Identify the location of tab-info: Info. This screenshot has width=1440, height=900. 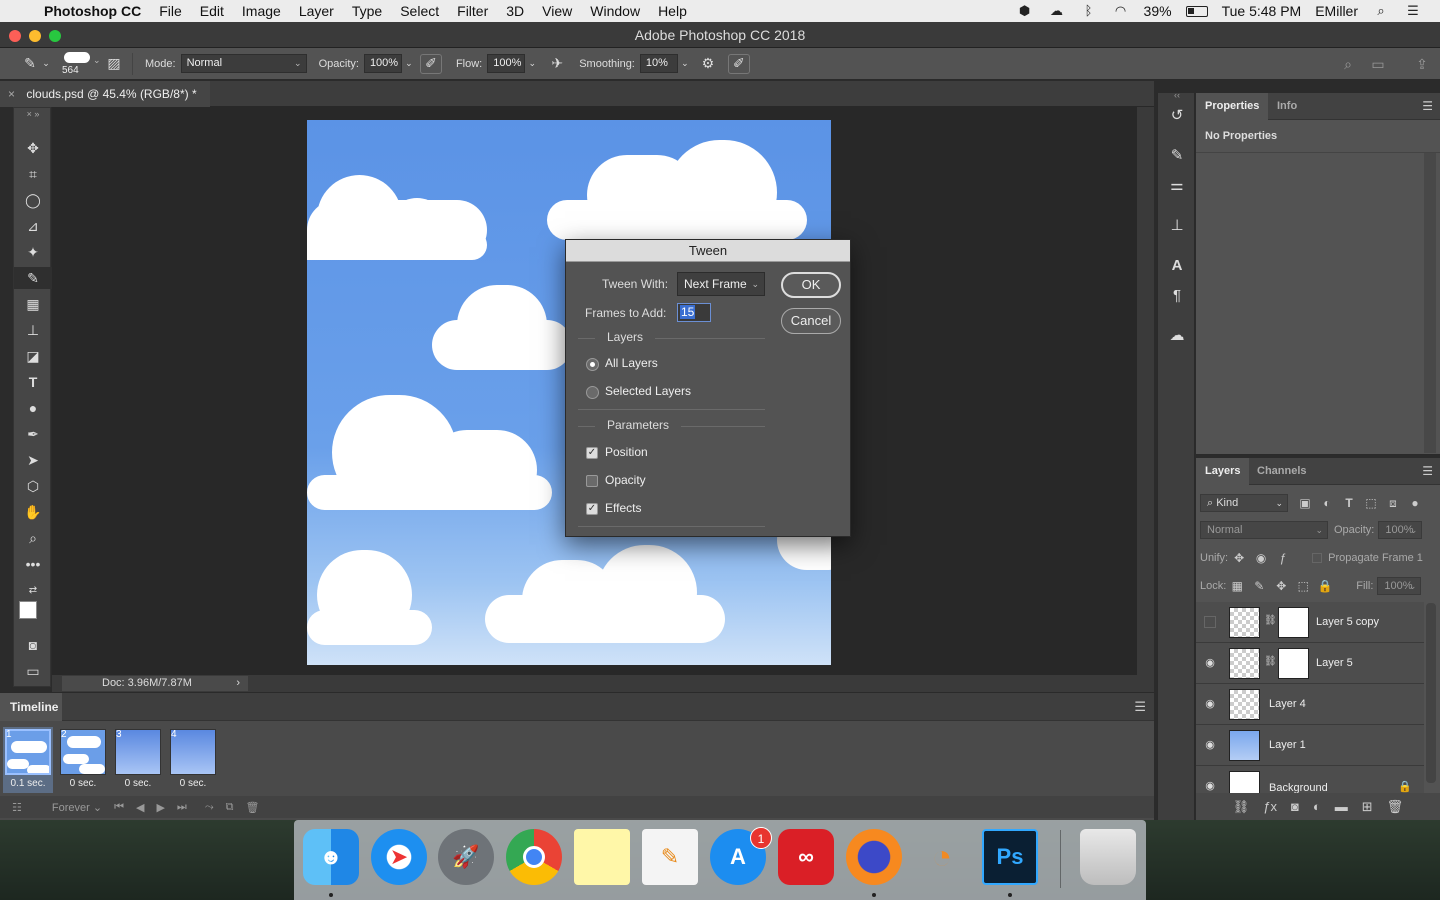
(1287, 106).